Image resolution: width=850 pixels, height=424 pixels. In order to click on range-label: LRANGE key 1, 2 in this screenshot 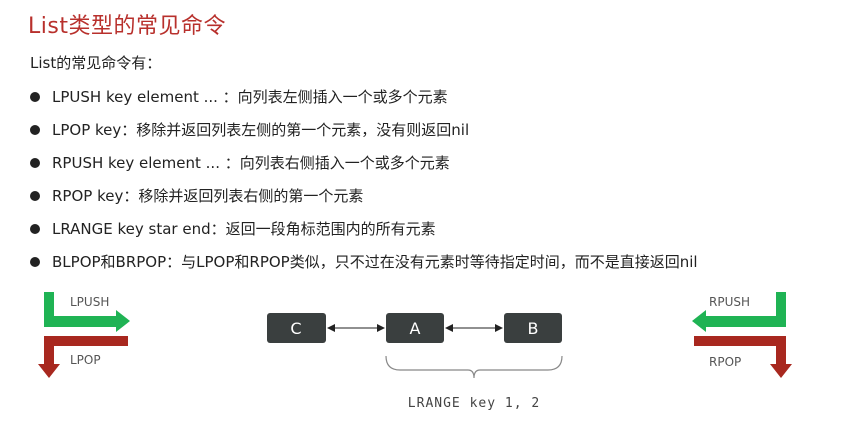, I will do `click(474, 403)`.